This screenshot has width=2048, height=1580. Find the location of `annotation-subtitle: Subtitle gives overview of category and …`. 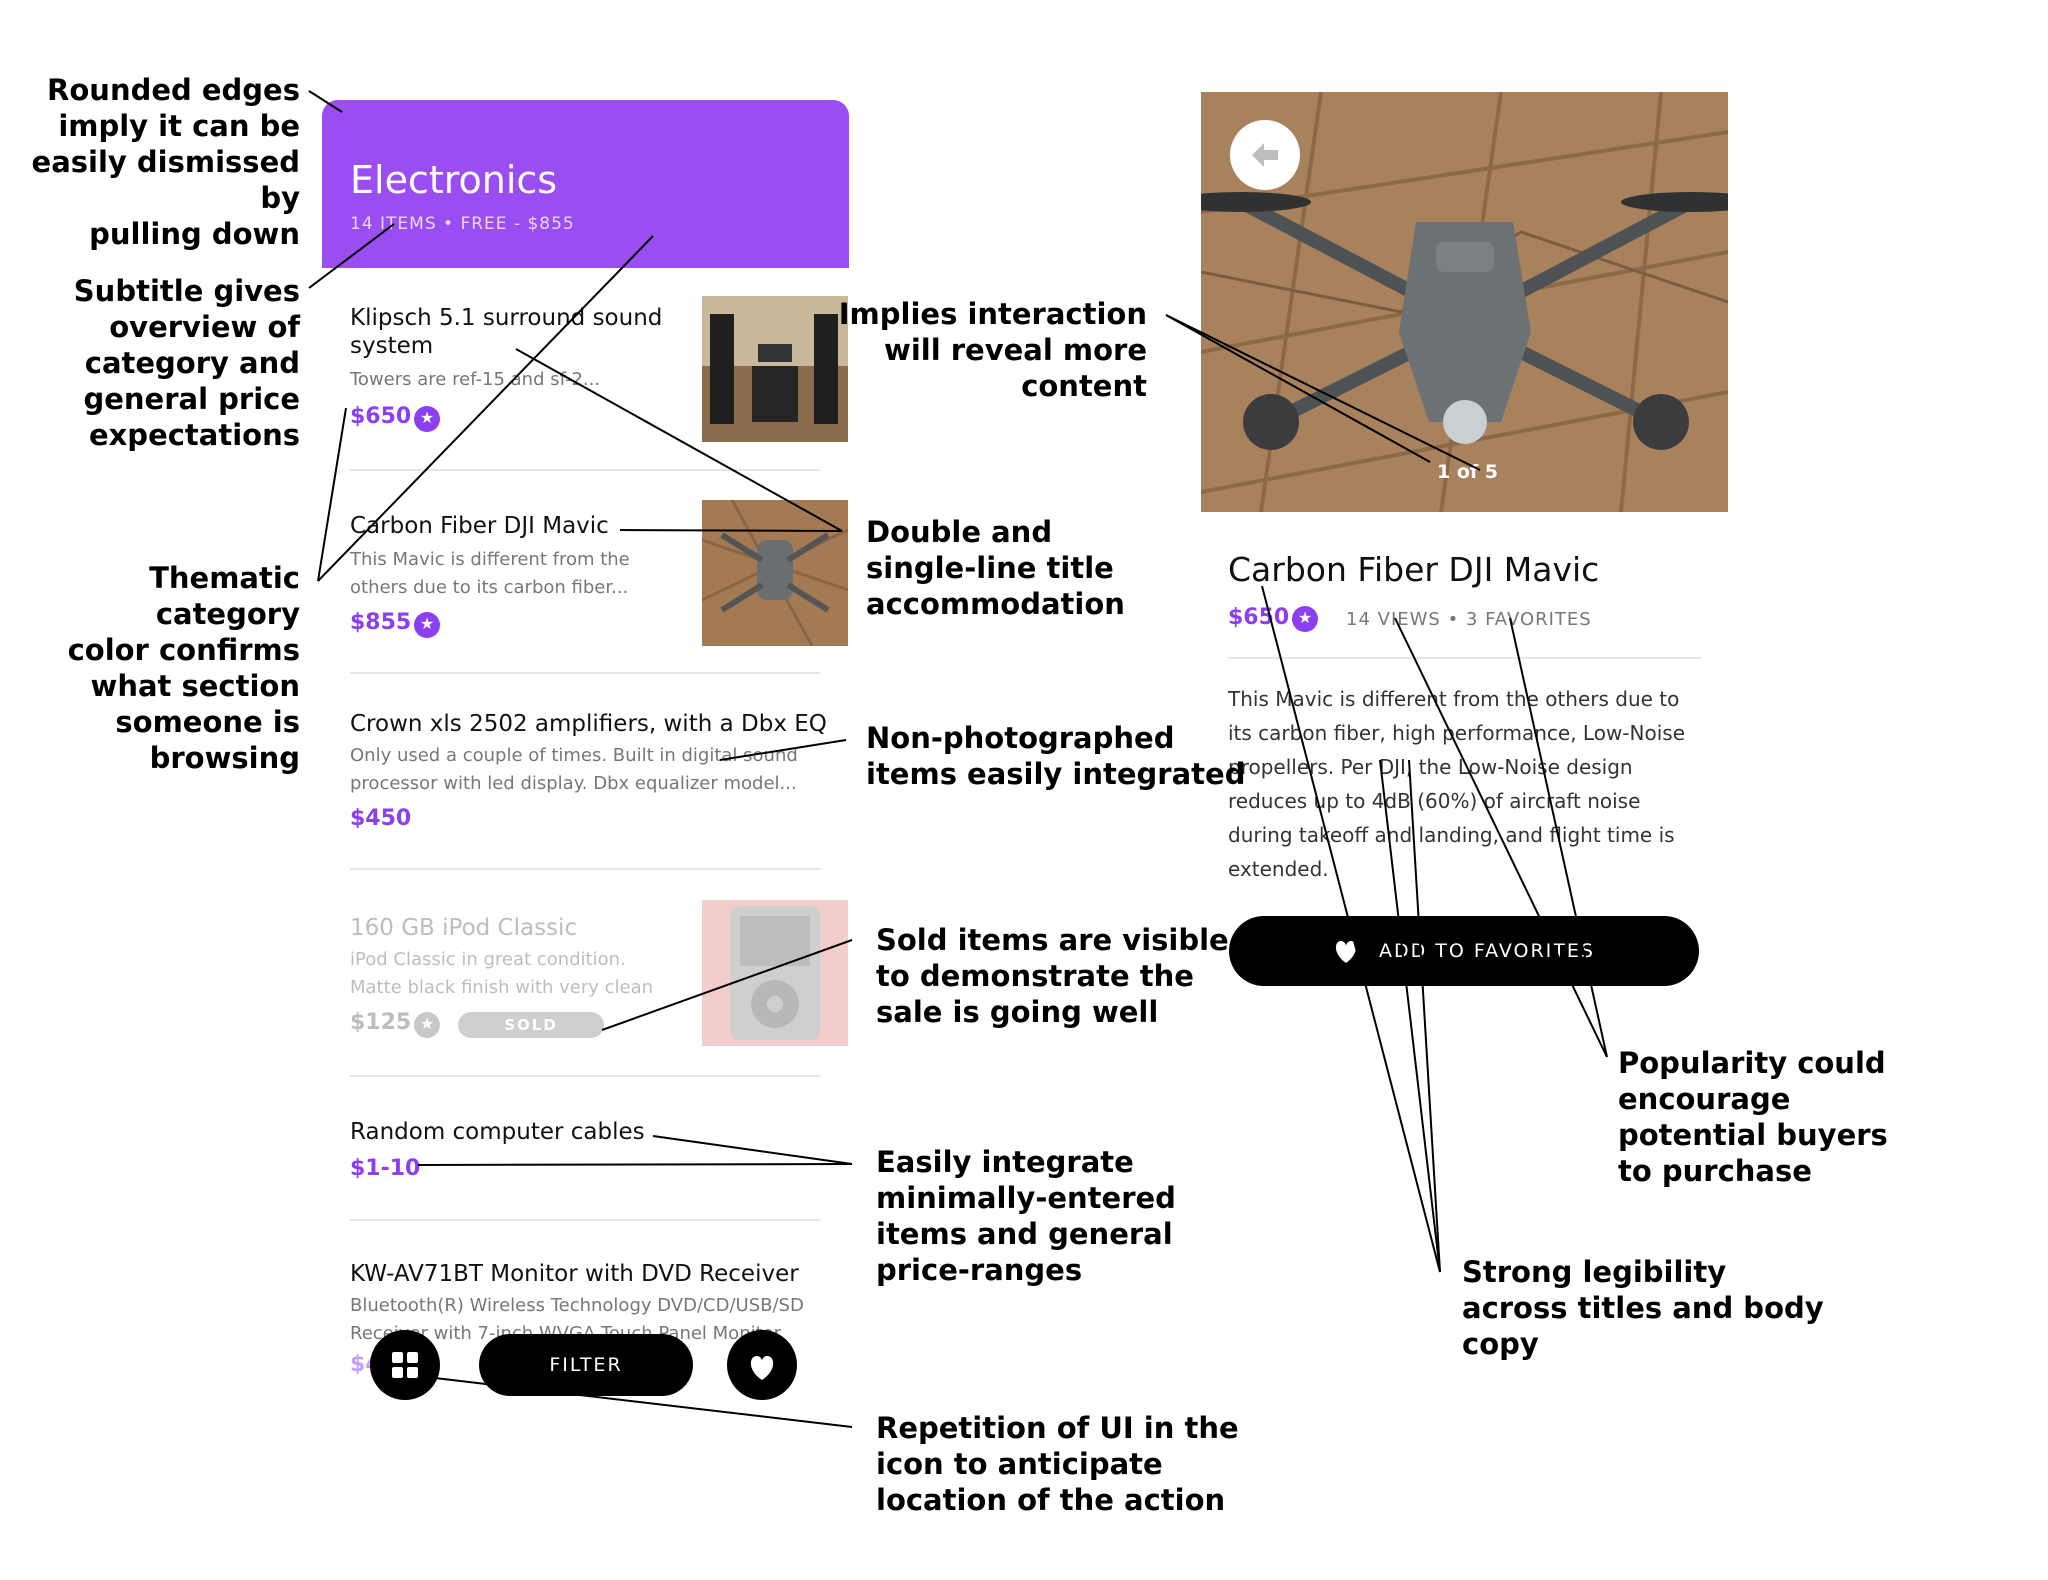

annotation-subtitle: Subtitle gives overview of category and … is located at coordinates (186, 363).